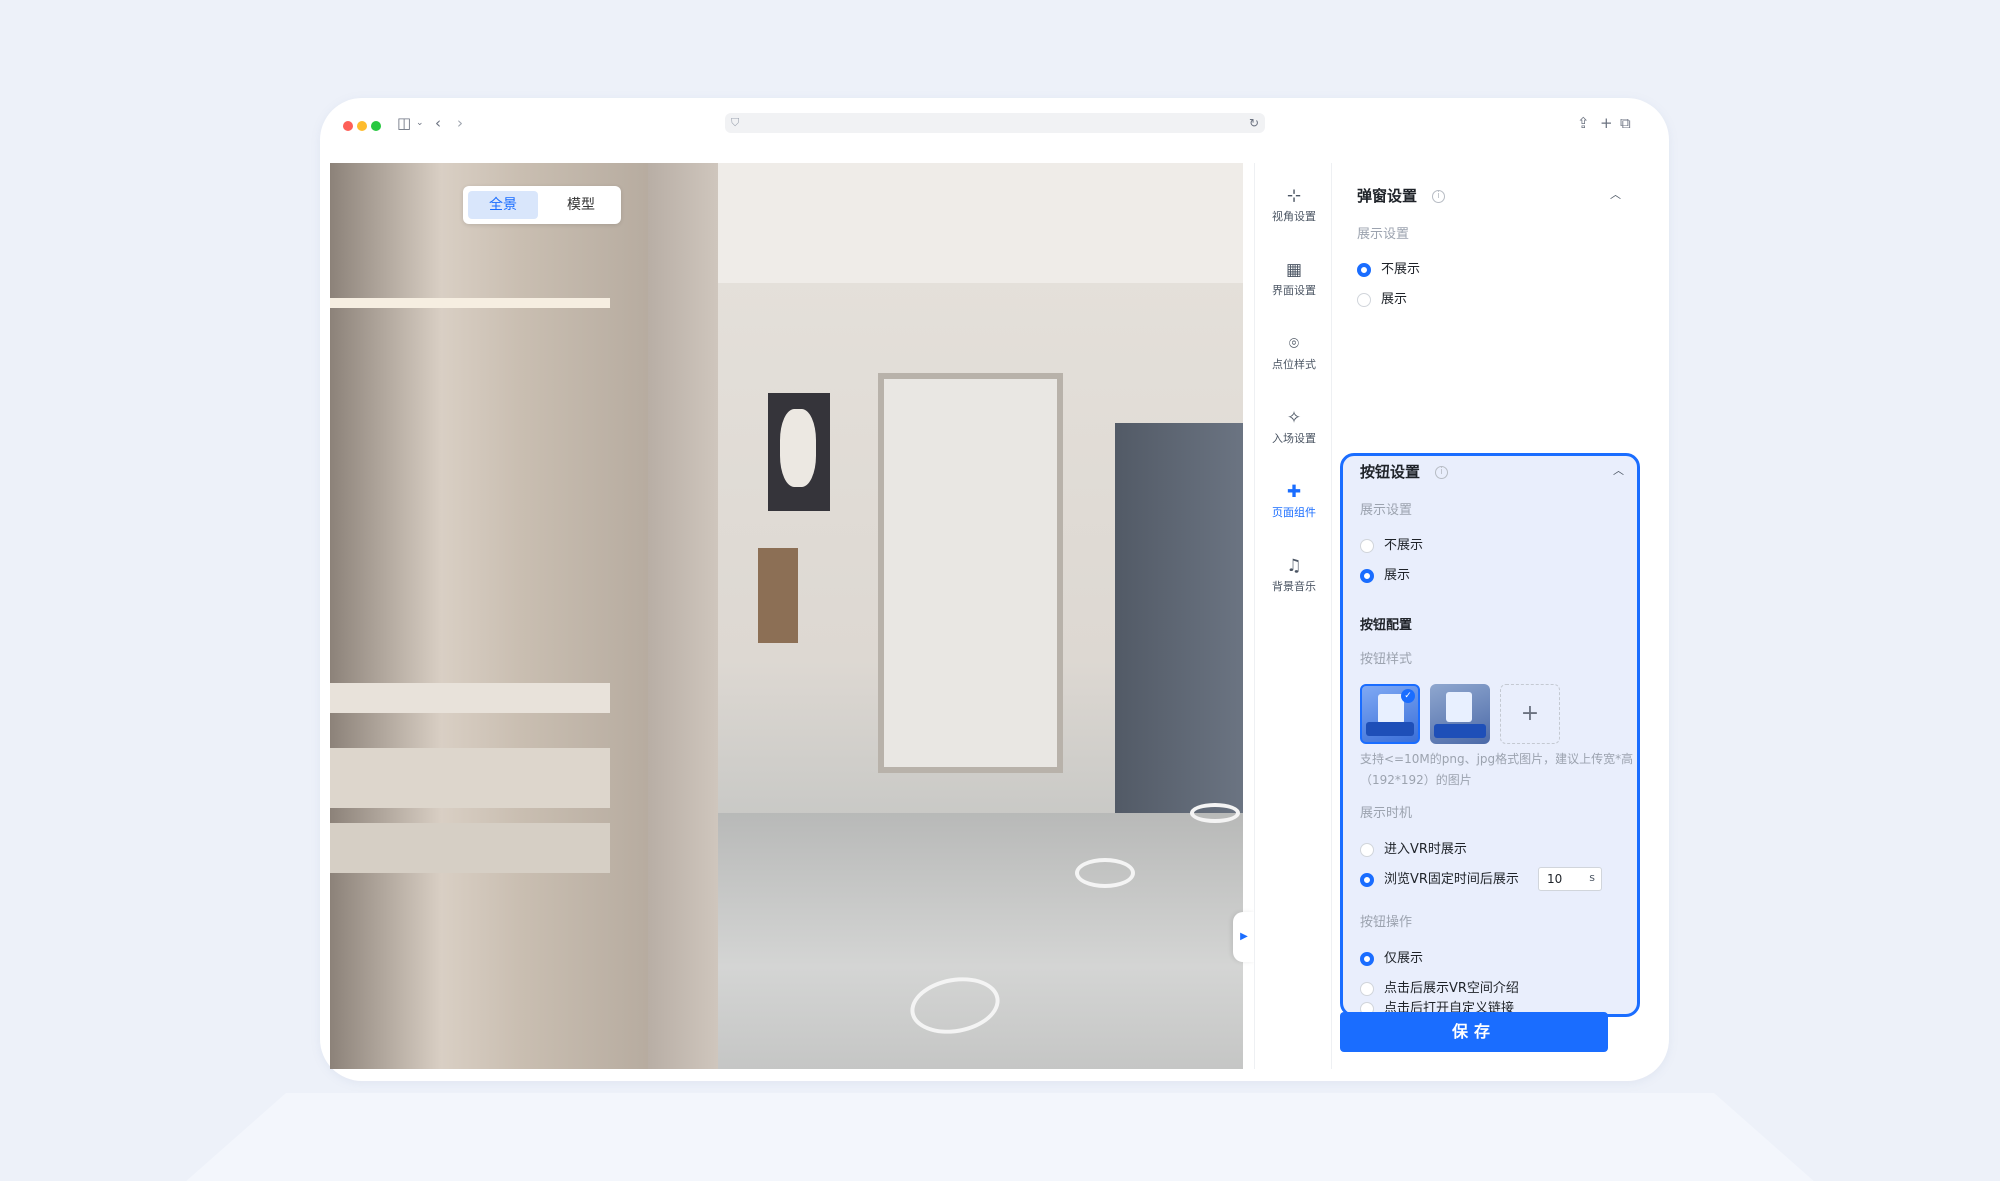 The width and height of the screenshot is (2000, 1181). I want to click on sidebar-item-point-style: ⌾ 点位样式, so click(1294, 361).